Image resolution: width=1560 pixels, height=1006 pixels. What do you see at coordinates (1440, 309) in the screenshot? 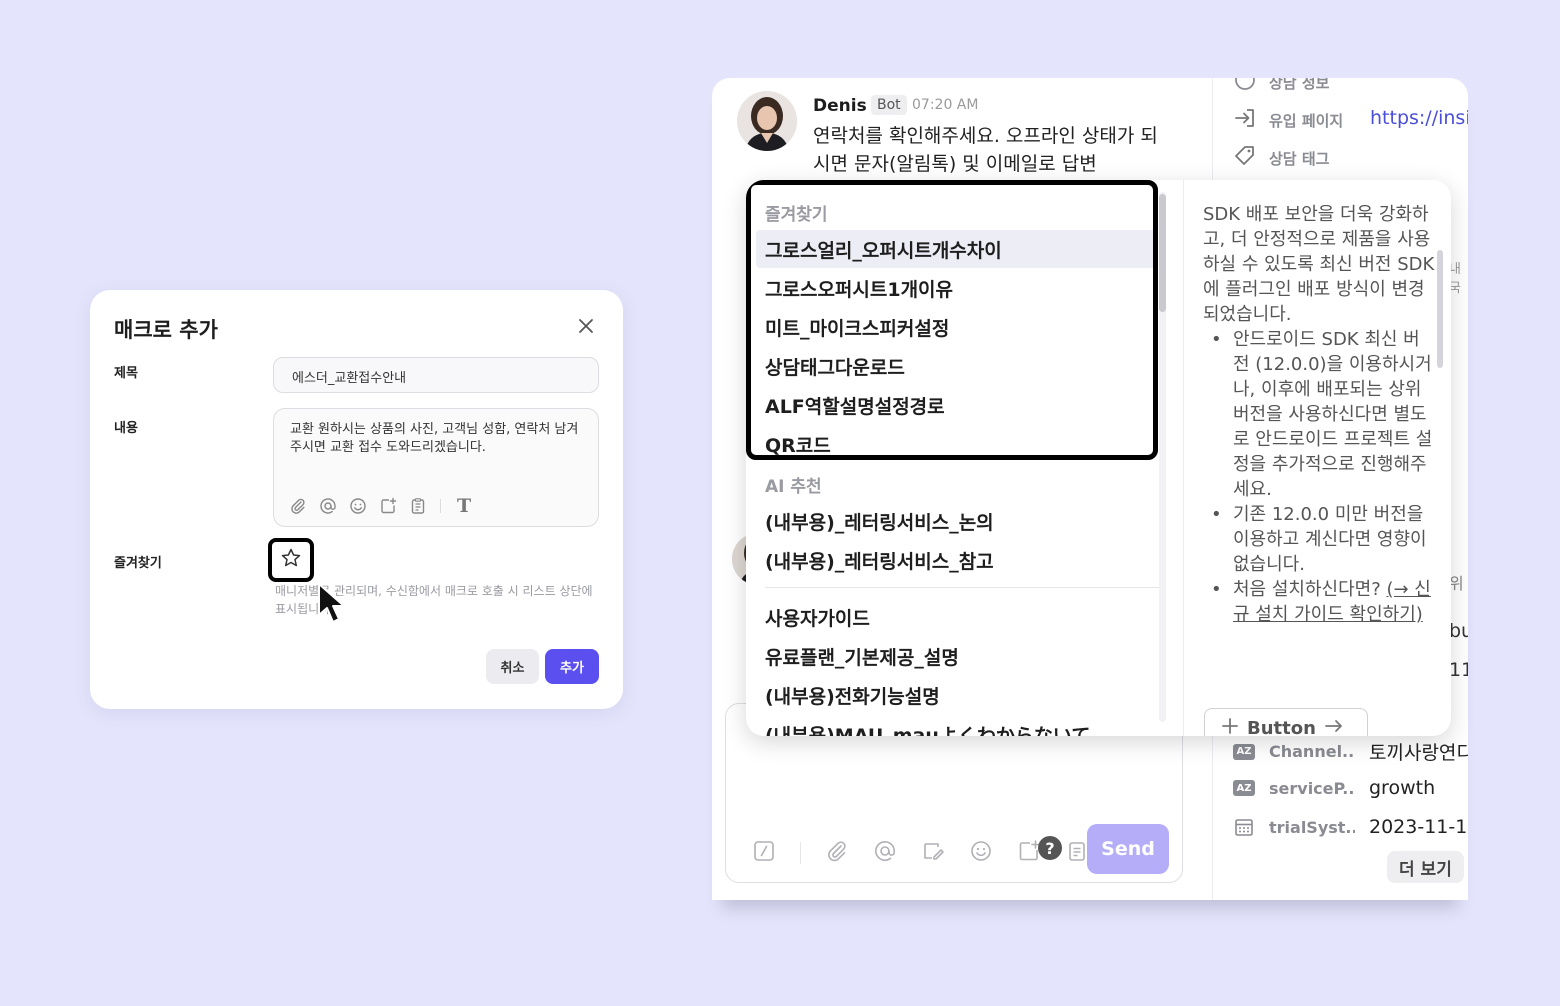
I see `preview-scrollbar-thumb` at bounding box center [1440, 309].